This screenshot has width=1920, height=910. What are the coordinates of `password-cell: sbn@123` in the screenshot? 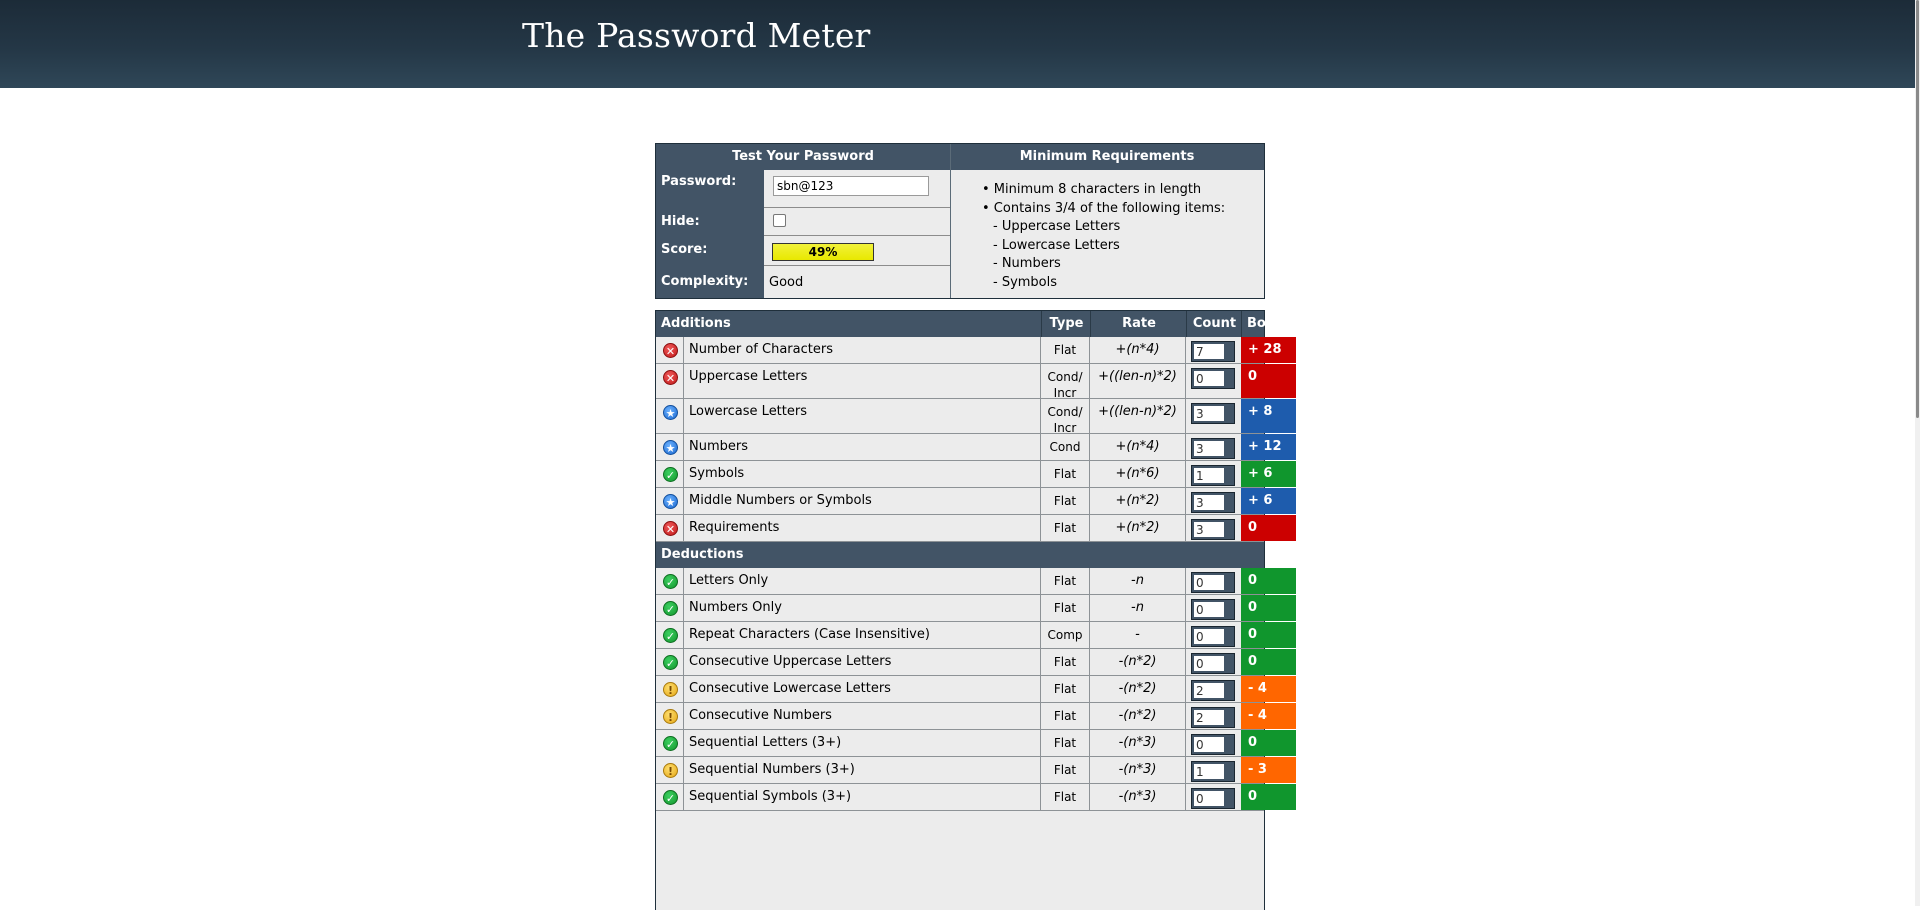 It's located at (857, 189).